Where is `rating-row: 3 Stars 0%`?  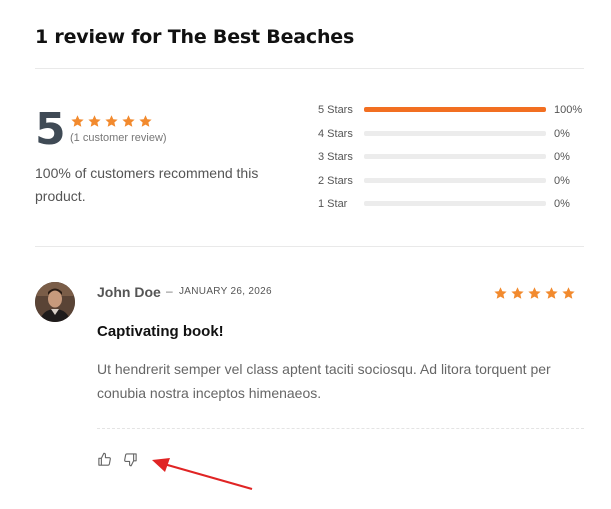
rating-row: 3 Stars 0% is located at coordinates (453, 157).